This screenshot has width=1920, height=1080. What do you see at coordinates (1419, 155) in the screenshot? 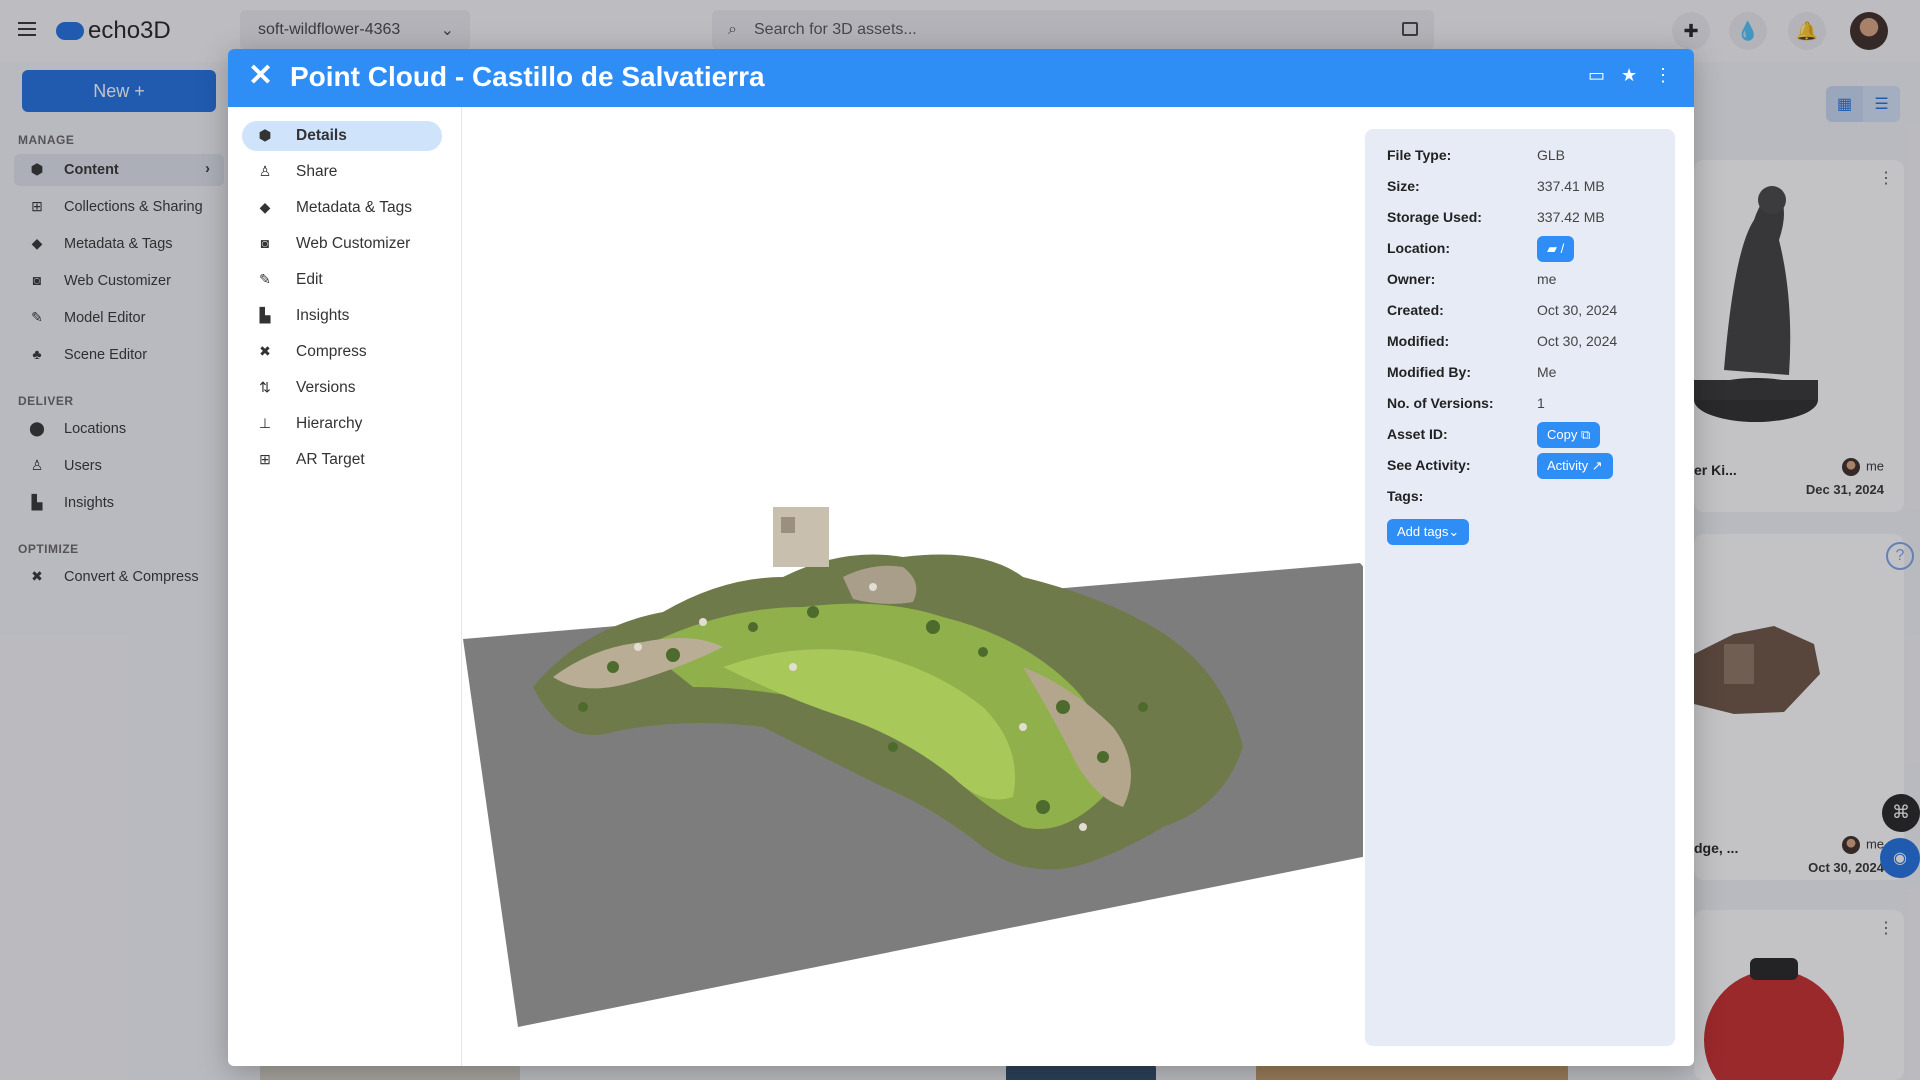
I see `detail-label: File Type:` at bounding box center [1419, 155].